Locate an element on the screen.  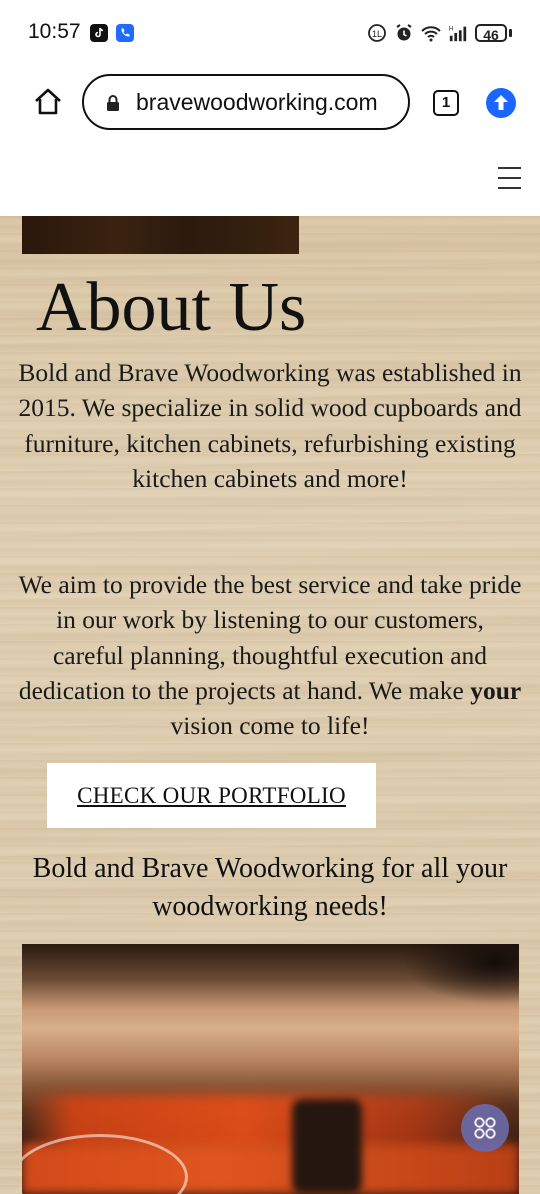
hamburger-menu-icon is located at coordinates (509, 179).